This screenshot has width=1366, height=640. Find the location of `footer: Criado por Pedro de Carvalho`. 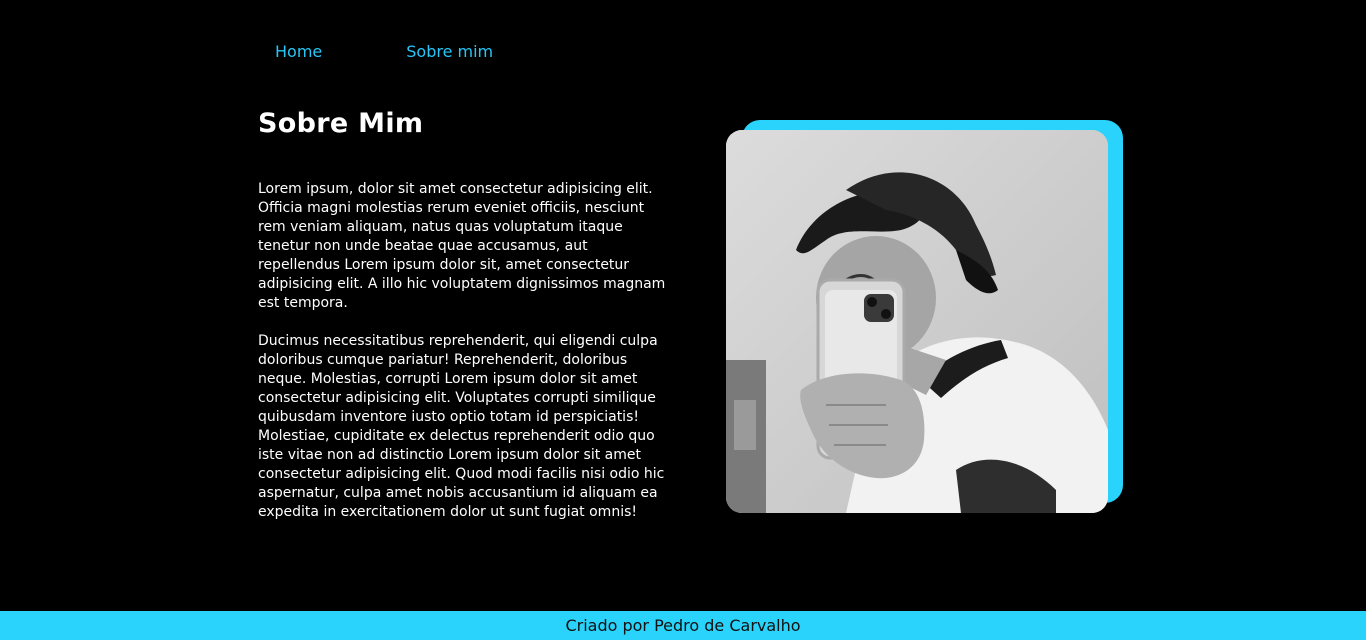

footer: Criado por Pedro de Carvalho is located at coordinates (683, 625).